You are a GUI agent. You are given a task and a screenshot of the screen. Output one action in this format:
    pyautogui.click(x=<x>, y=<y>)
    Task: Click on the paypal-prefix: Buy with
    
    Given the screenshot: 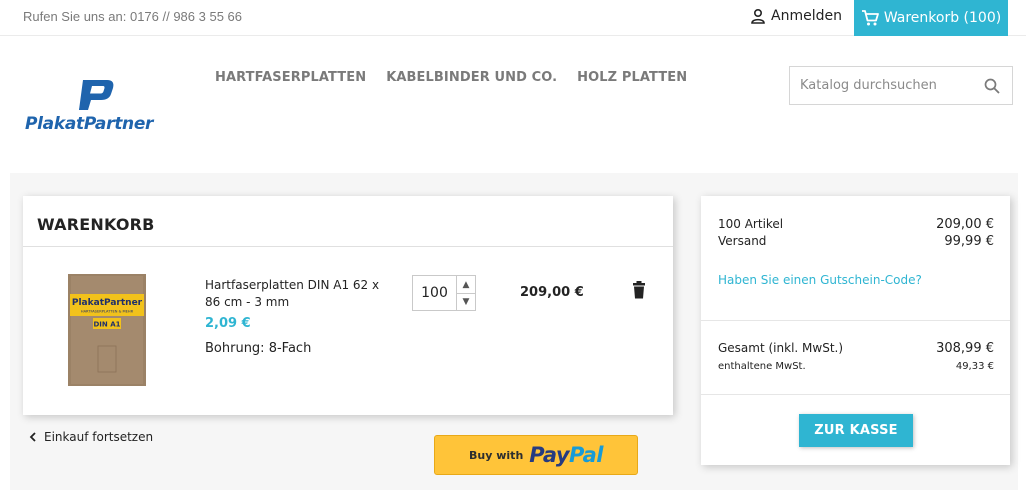 What is the action you would take?
    pyautogui.click(x=496, y=455)
    